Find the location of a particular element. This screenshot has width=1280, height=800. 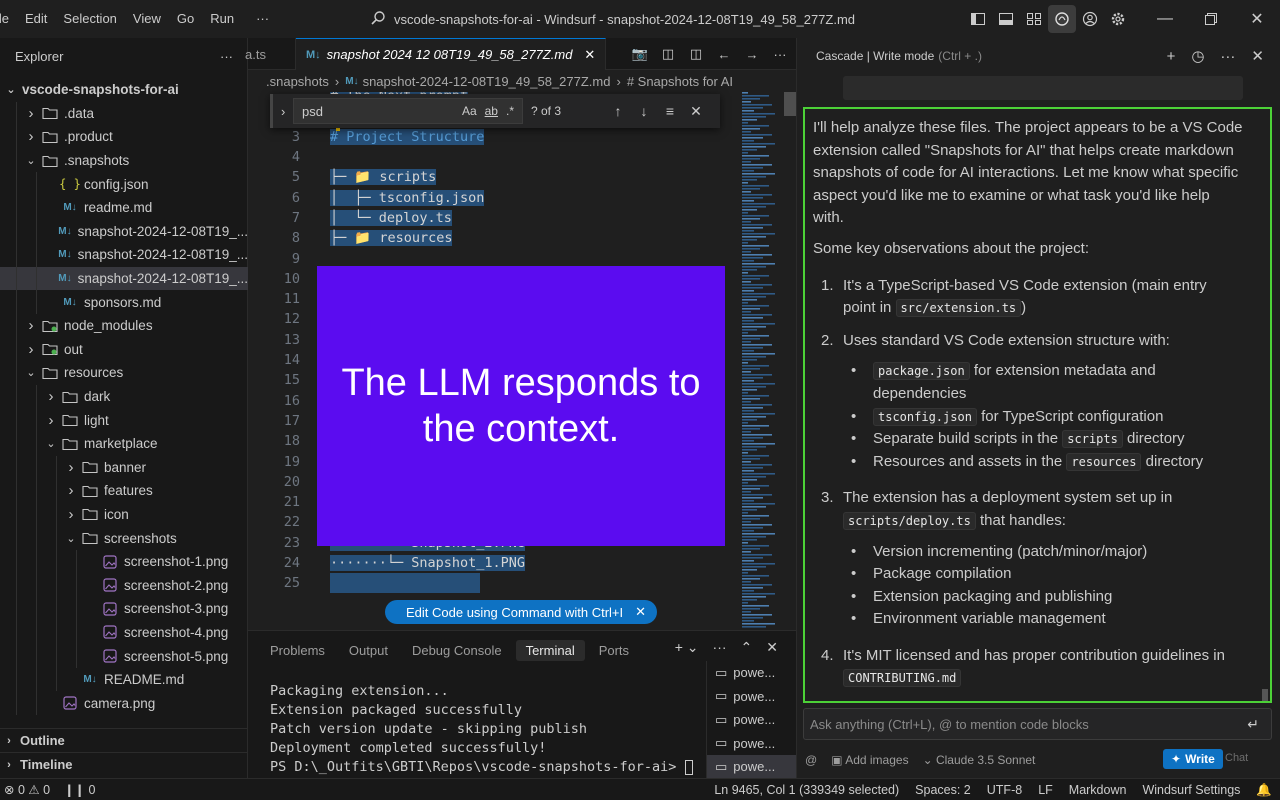

menu-go: Go is located at coordinates (185, 19).